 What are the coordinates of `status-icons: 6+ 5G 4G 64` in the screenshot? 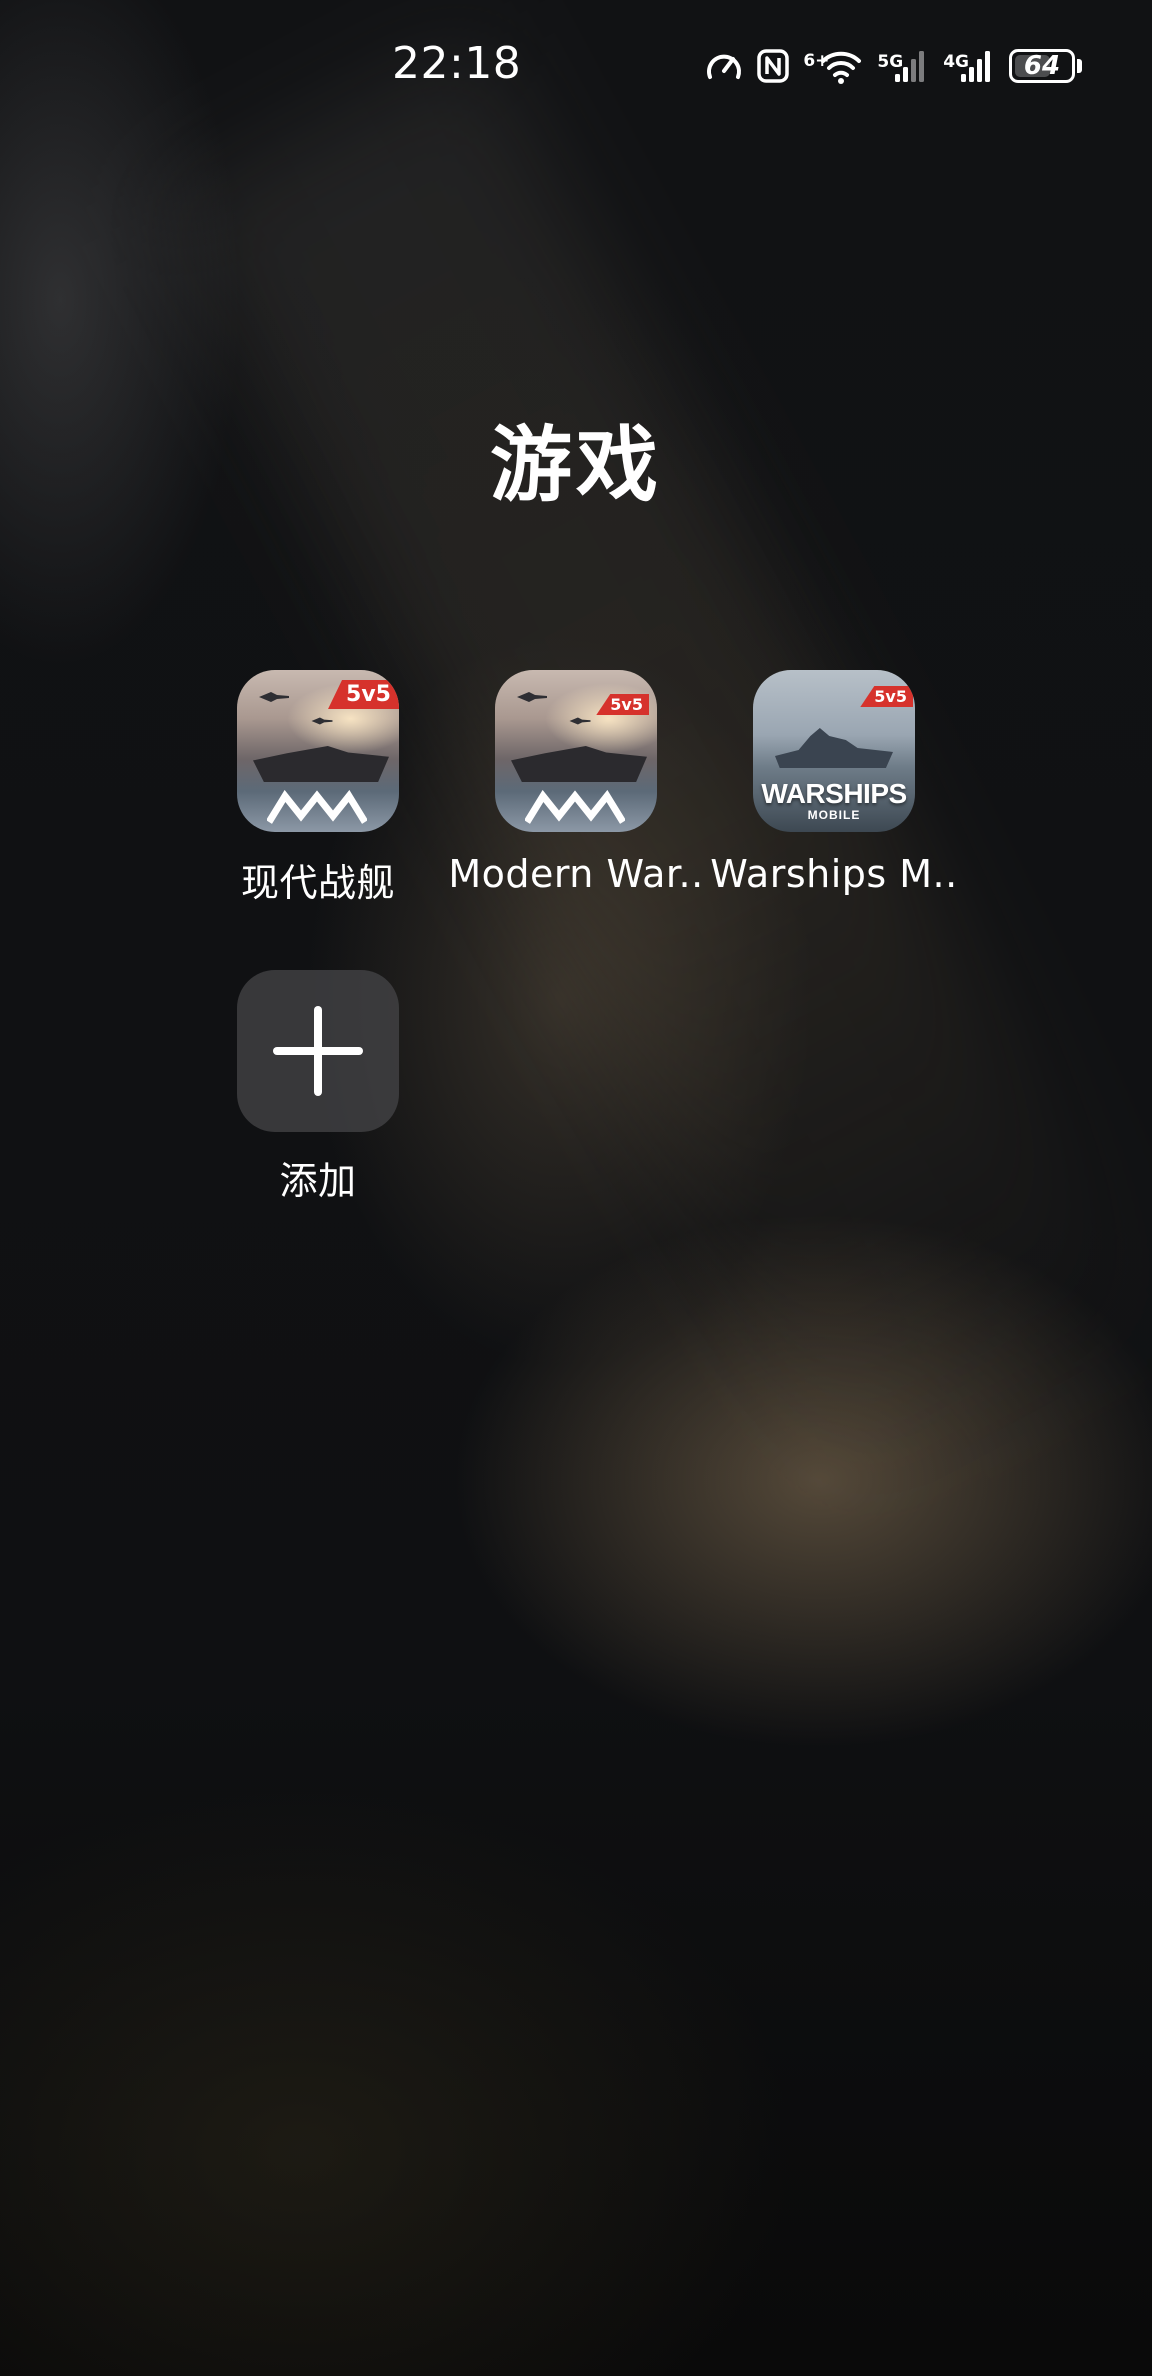 It's located at (893, 66).